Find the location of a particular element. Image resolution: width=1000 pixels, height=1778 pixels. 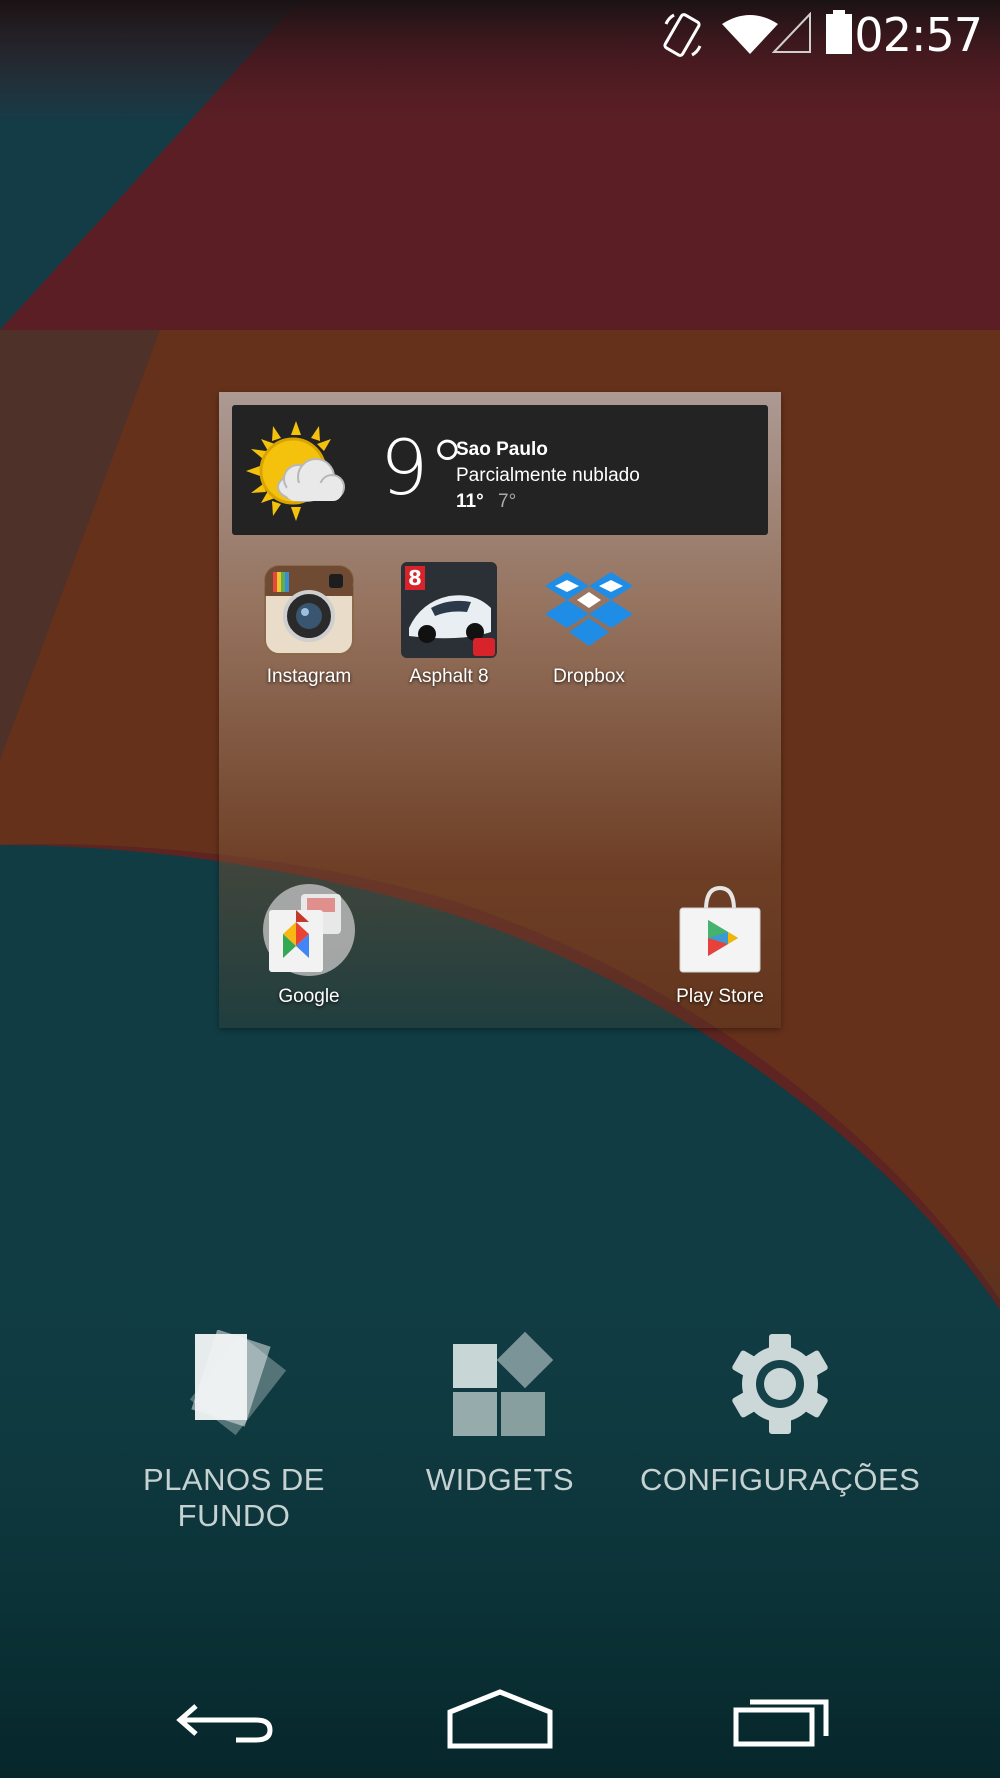

app-folder-google: Google is located at coordinates (309, 945).